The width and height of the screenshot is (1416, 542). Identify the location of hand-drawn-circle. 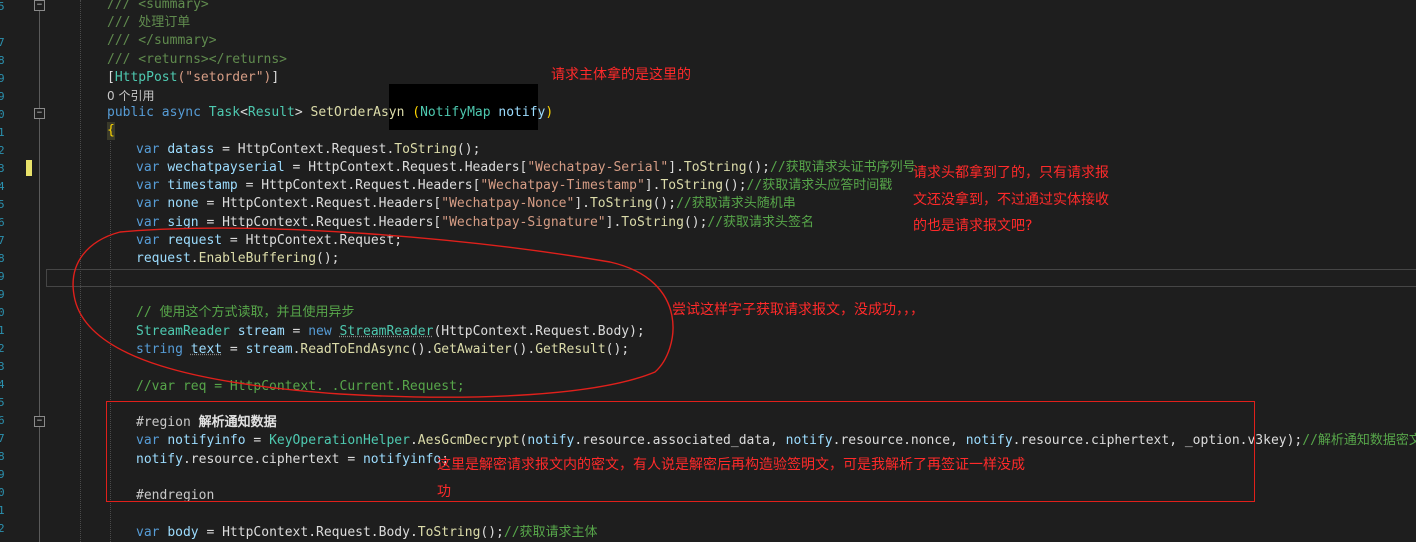
(373, 312).